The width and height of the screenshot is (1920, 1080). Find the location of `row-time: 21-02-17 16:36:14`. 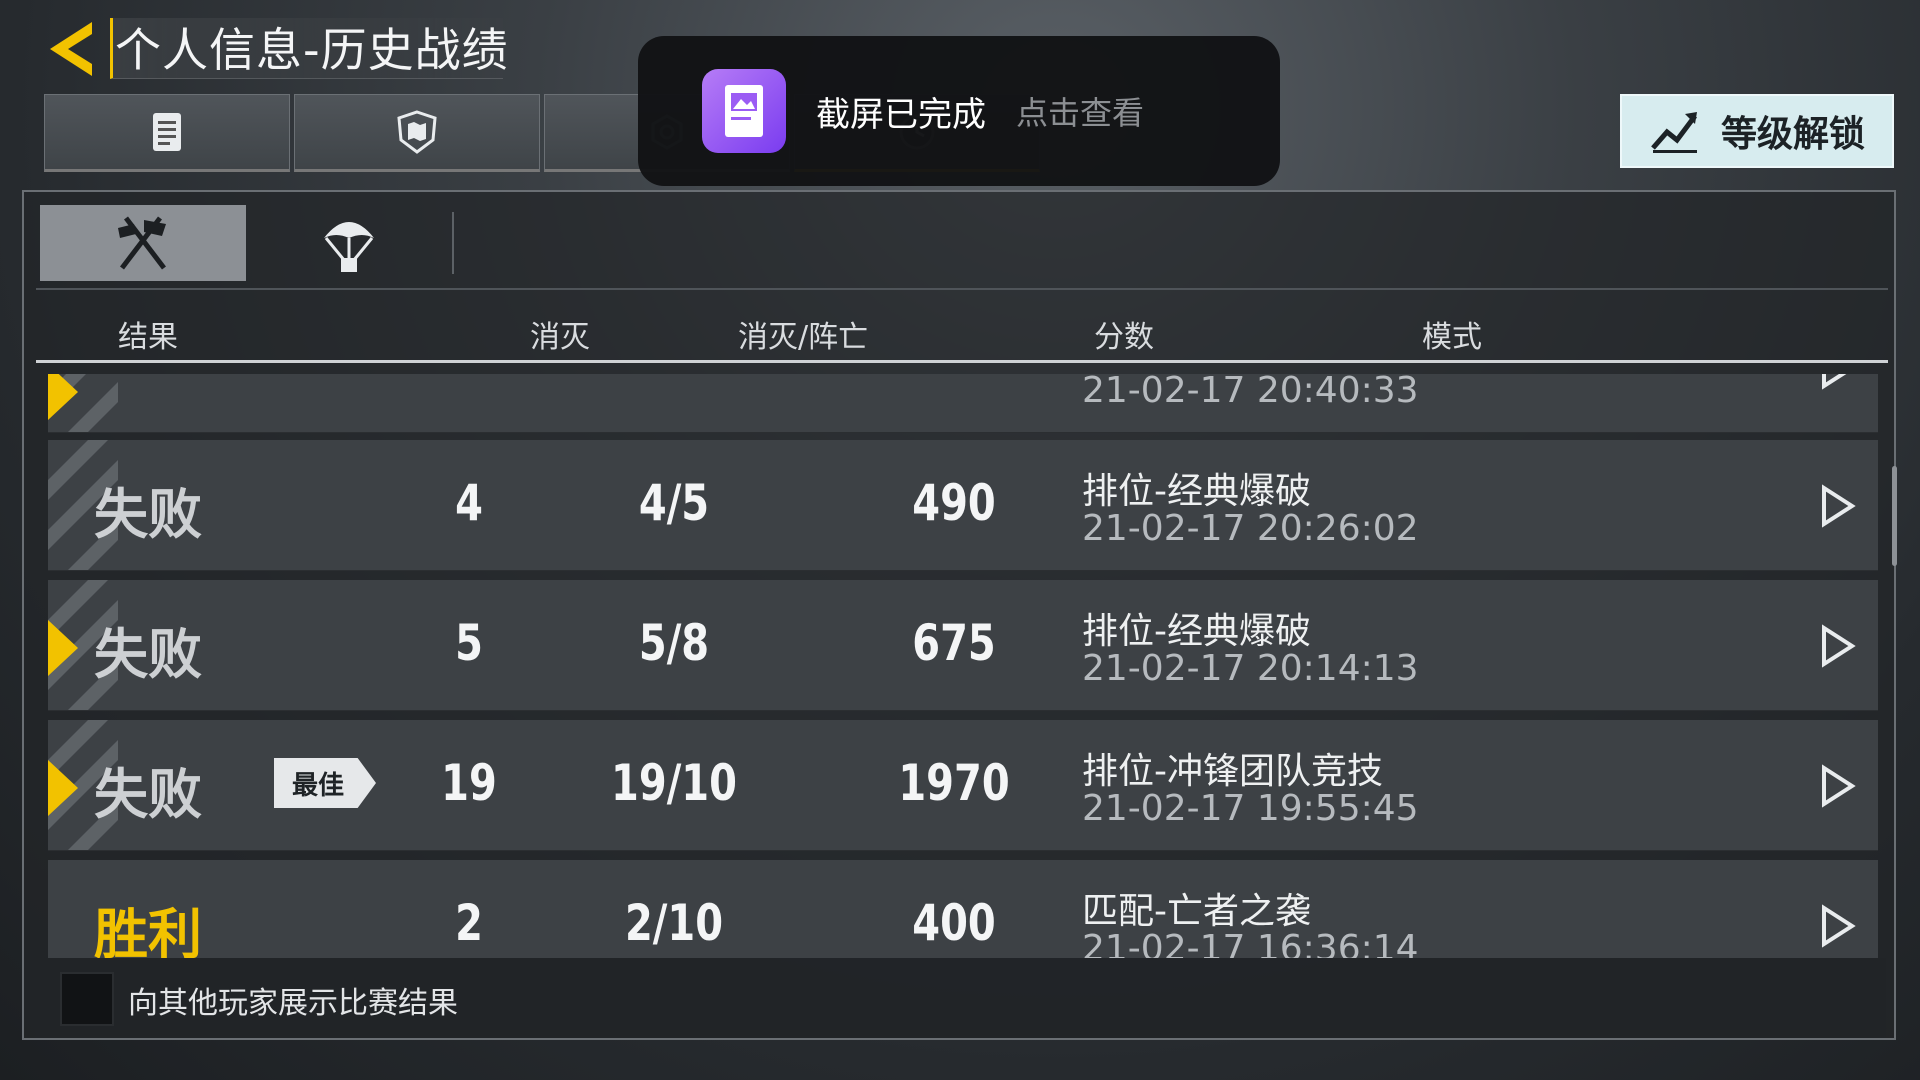

row-time: 21-02-17 16:36:14 is located at coordinates (1250, 943).